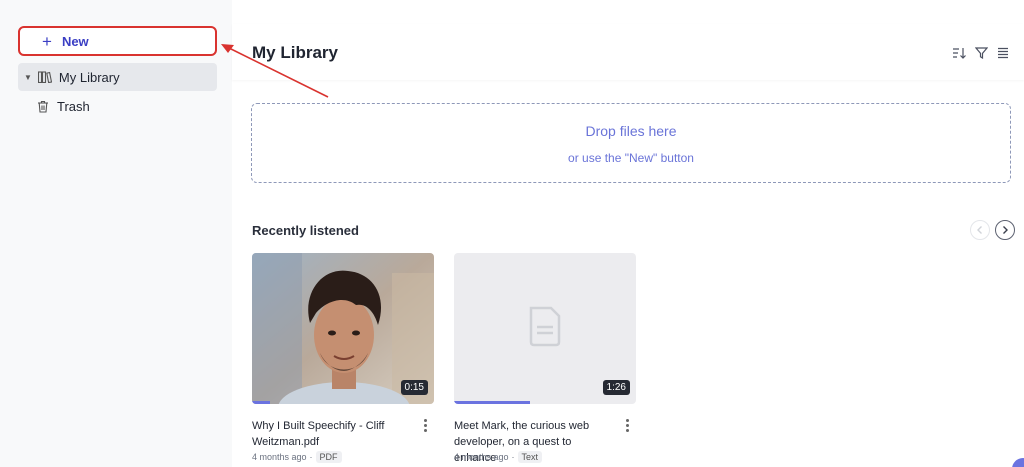  What do you see at coordinates (631, 158) in the screenshot?
I see `dropzone-subtitle: or use the "New" button` at bounding box center [631, 158].